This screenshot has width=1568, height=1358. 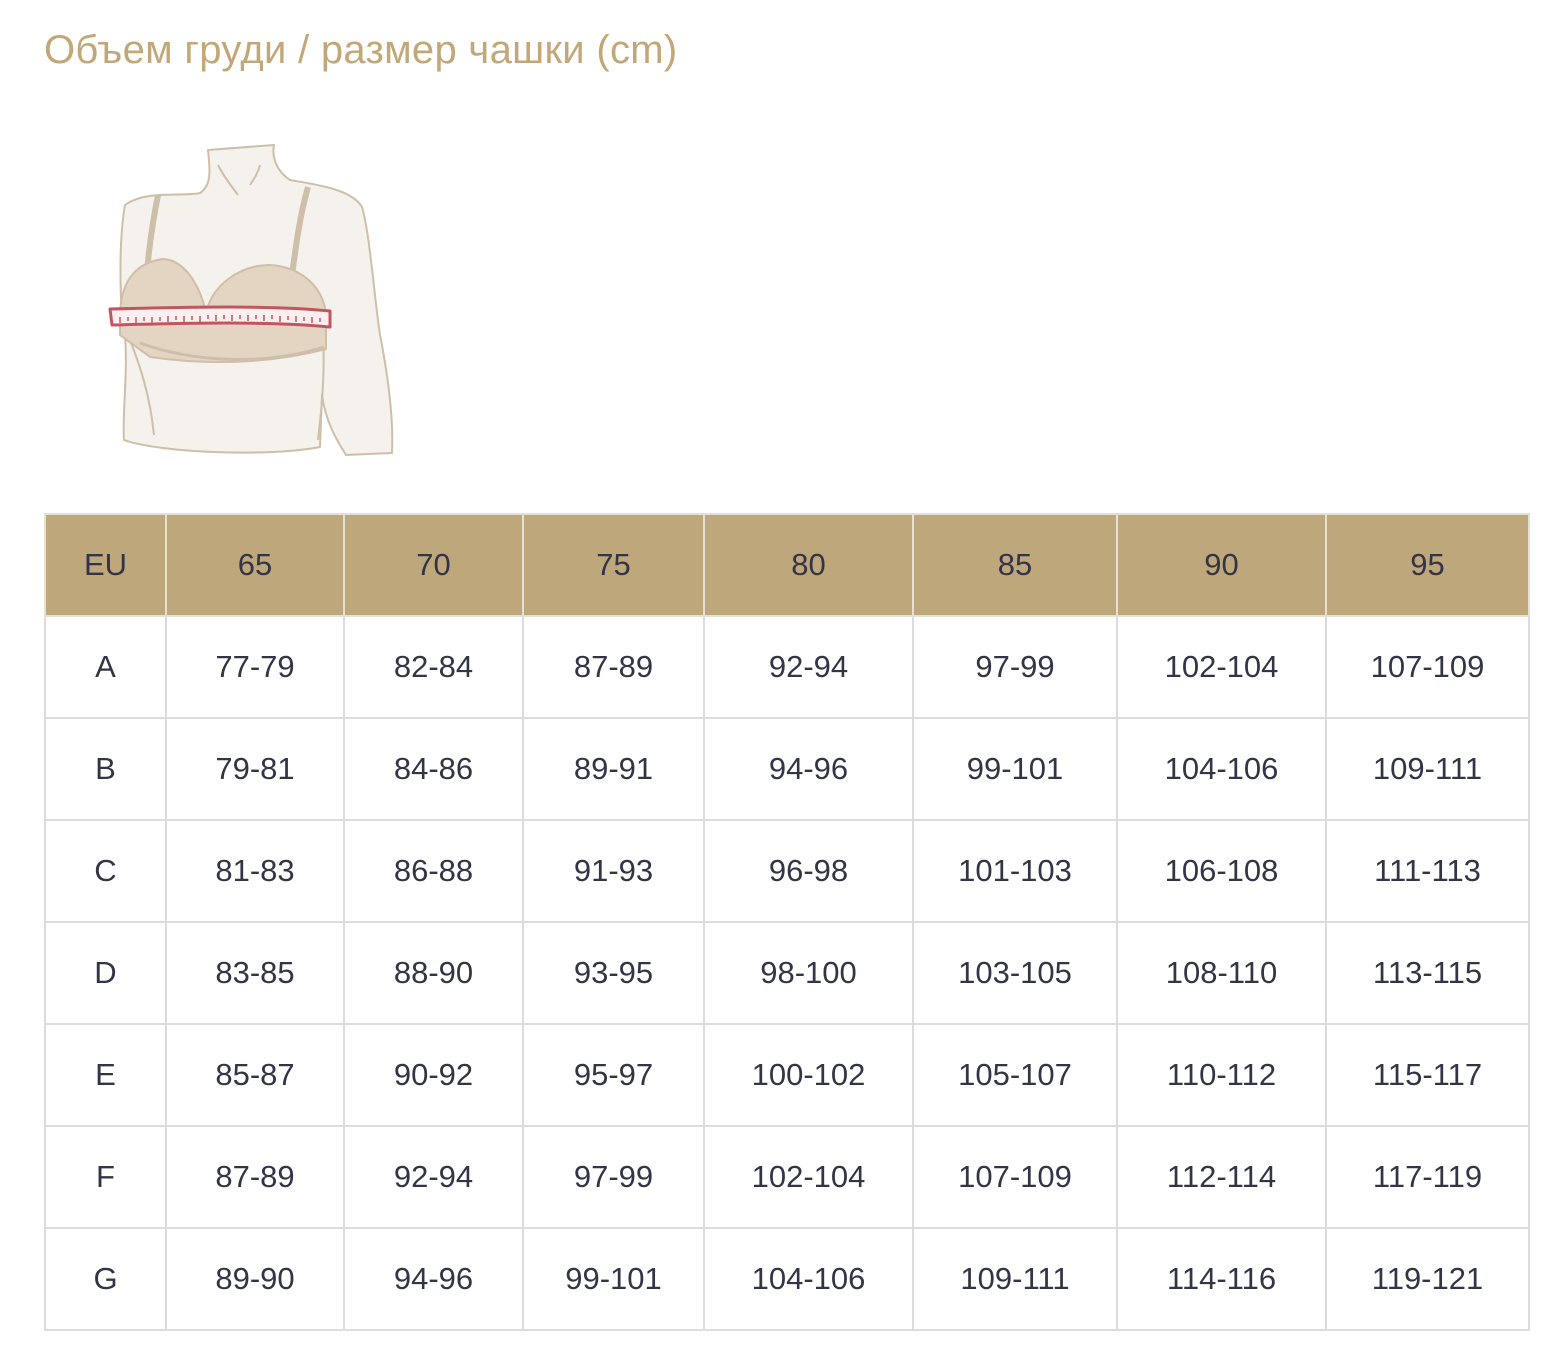 I want to click on table-cell: 89-91, so click(x=613, y=769).